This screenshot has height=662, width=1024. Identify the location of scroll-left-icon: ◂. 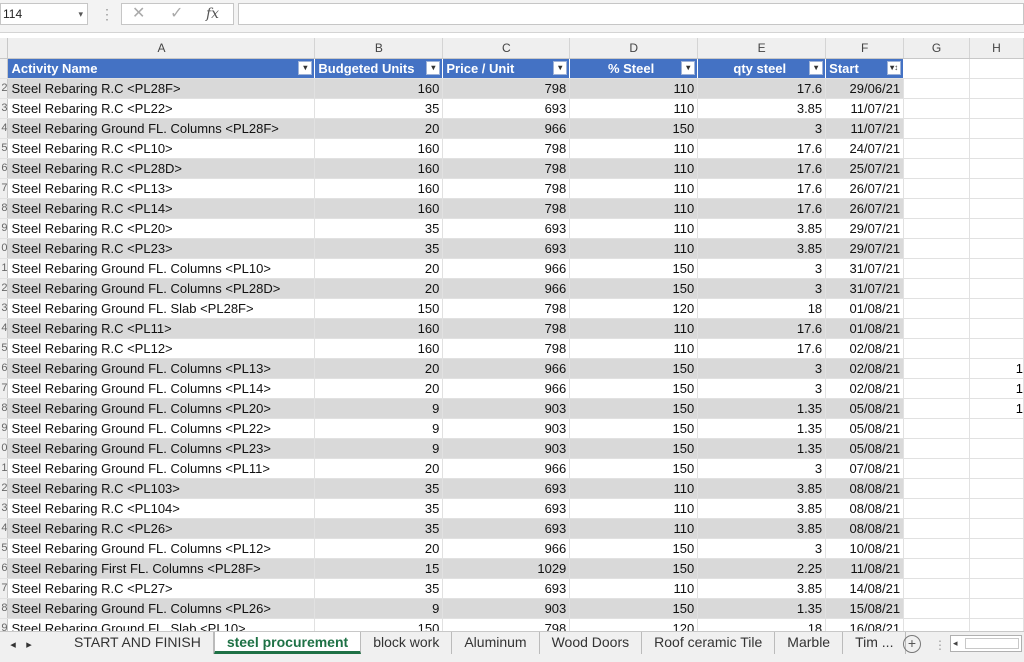
(955, 643).